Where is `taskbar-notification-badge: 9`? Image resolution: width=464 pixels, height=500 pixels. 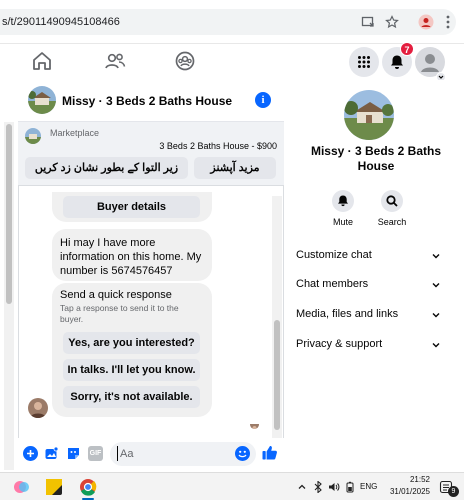 taskbar-notification-badge: 9 is located at coordinates (453, 491).